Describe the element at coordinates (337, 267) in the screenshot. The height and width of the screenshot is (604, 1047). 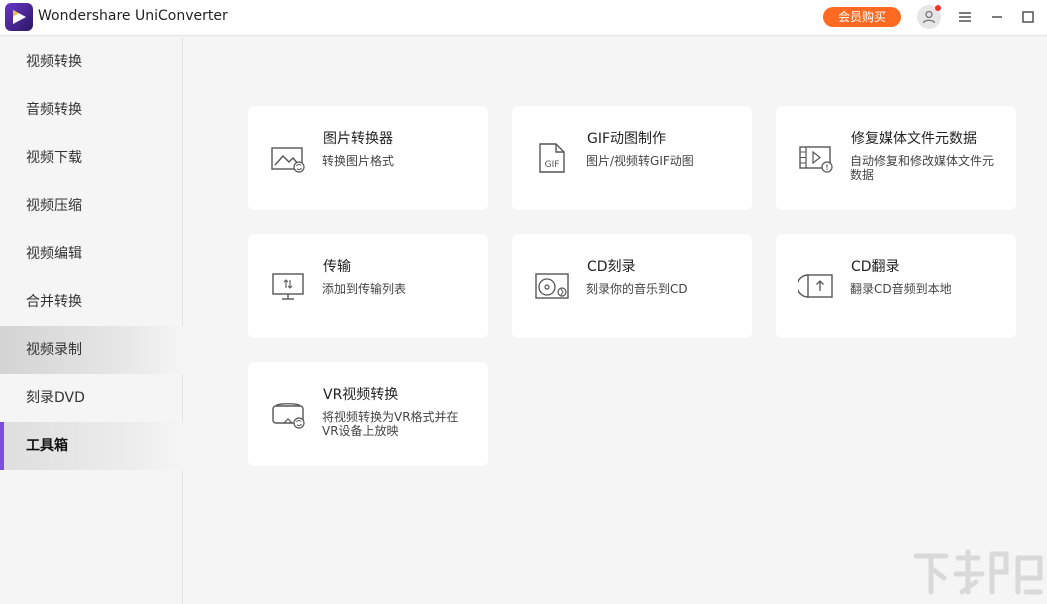
I see `tool-title: 传输` at that location.